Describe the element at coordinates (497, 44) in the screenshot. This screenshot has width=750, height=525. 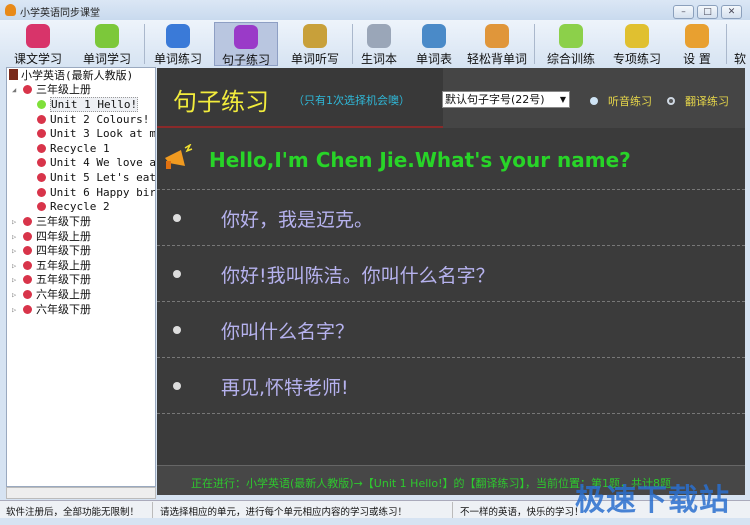
I see `toolbar-button-7: 轻松背单词` at that location.